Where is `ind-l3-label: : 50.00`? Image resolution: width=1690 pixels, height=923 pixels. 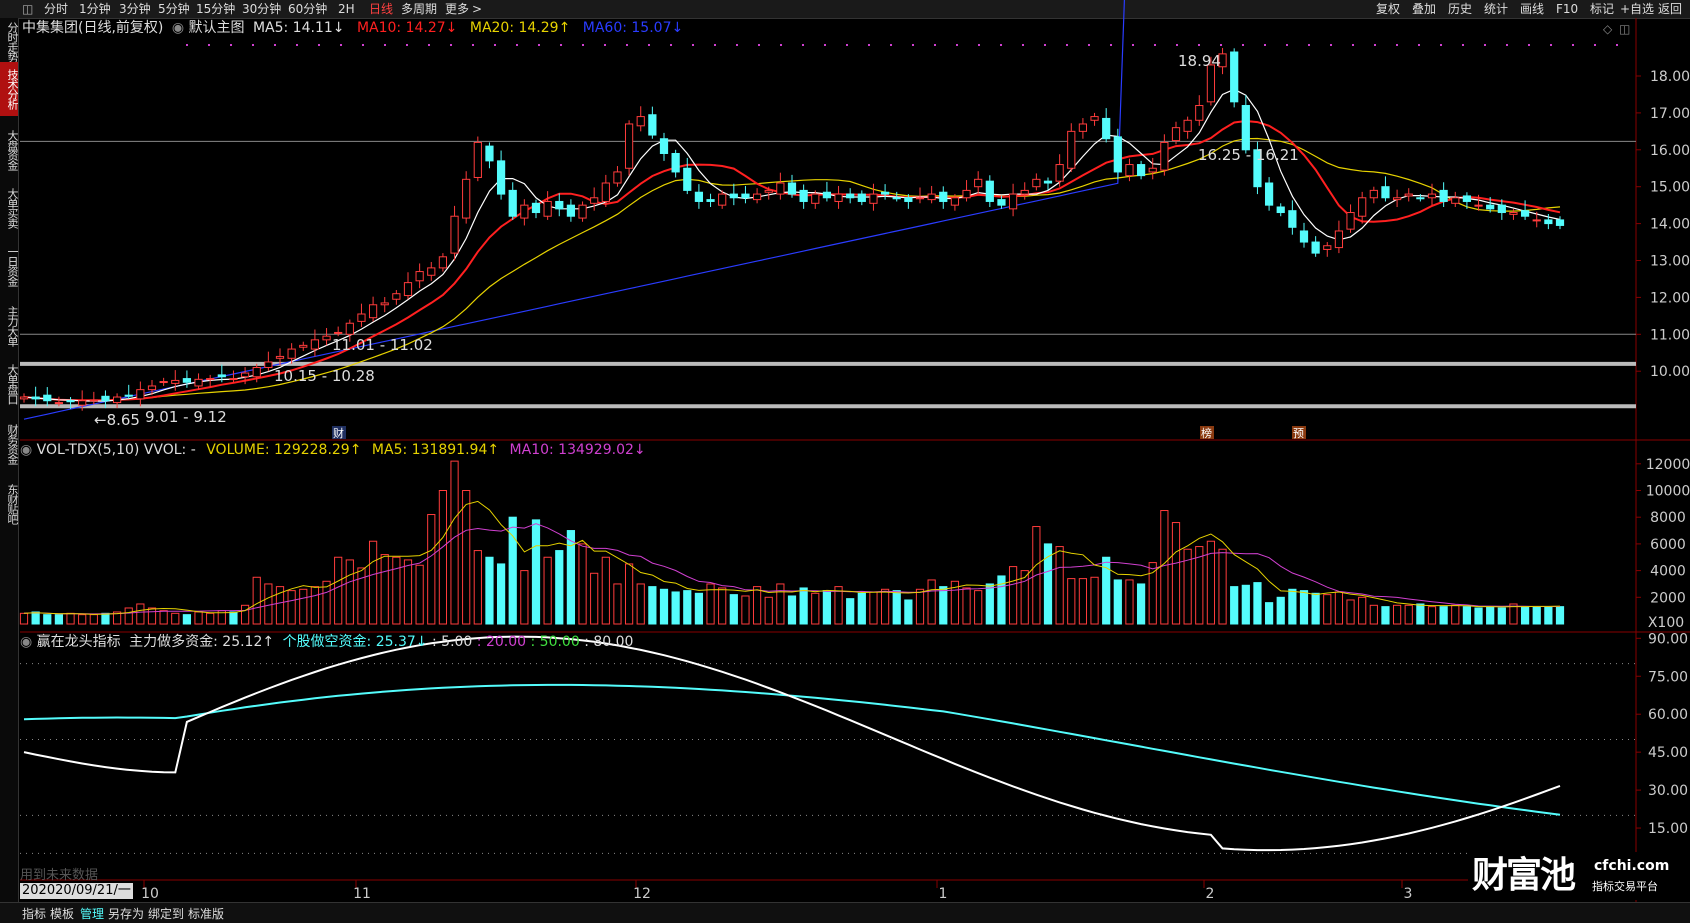
ind-l3-label: : 50.00 is located at coordinates (555, 642).